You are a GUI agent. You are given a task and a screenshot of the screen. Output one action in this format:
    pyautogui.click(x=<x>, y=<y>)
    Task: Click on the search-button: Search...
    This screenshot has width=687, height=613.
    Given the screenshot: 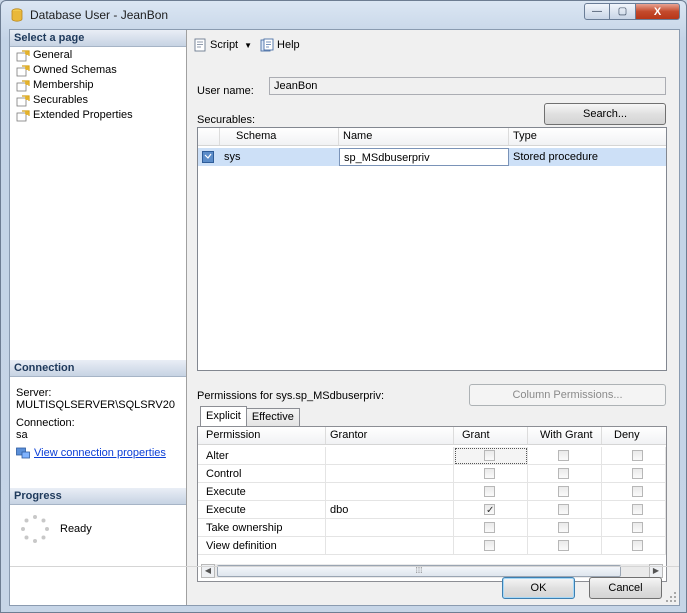 What is the action you would take?
    pyautogui.click(x=605, y=114)
    